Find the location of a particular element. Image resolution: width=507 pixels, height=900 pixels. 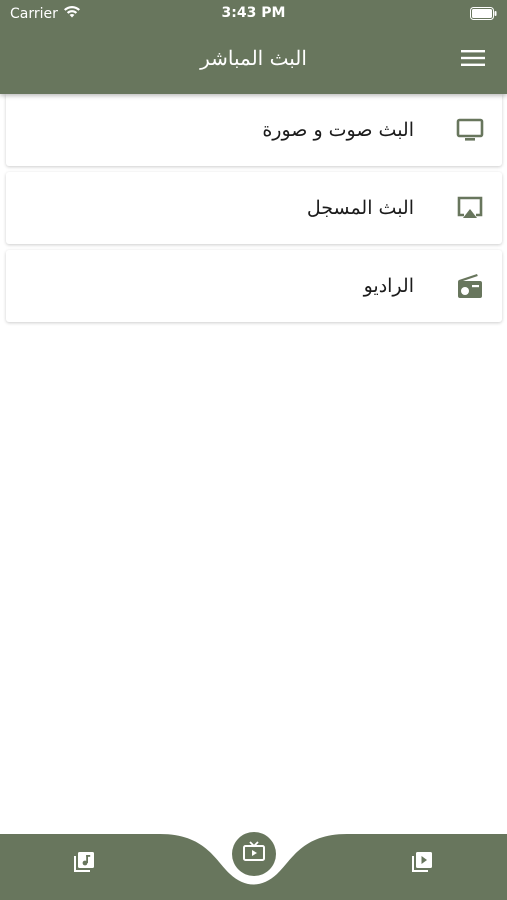

hamburger-menu-icon is located at coordinates (473, 60).